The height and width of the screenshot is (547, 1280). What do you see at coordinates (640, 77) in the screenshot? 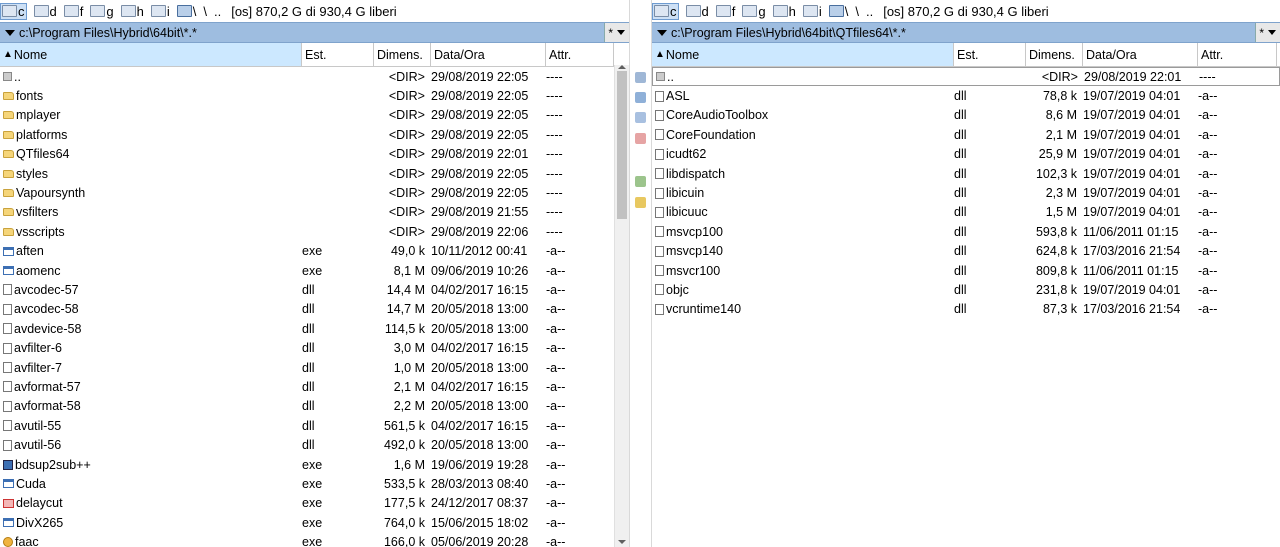
I see `search-icon` at bounding box center [640, 77].